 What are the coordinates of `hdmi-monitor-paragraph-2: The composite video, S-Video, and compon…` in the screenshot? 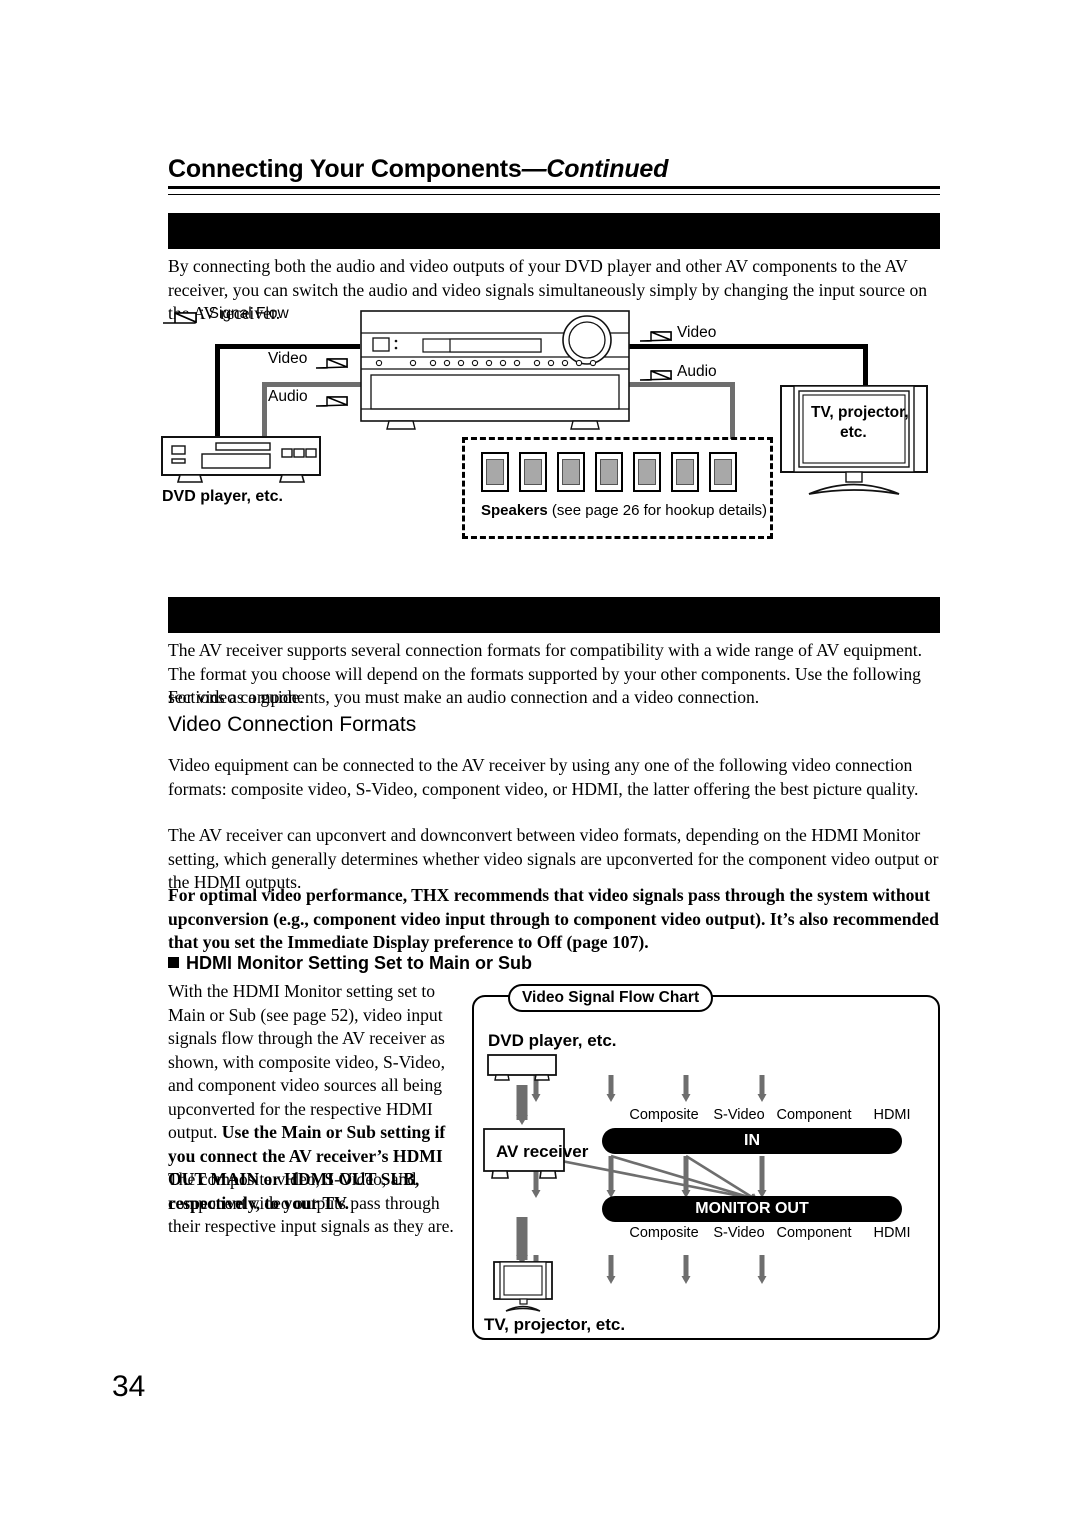 It's located at (311, 1202).